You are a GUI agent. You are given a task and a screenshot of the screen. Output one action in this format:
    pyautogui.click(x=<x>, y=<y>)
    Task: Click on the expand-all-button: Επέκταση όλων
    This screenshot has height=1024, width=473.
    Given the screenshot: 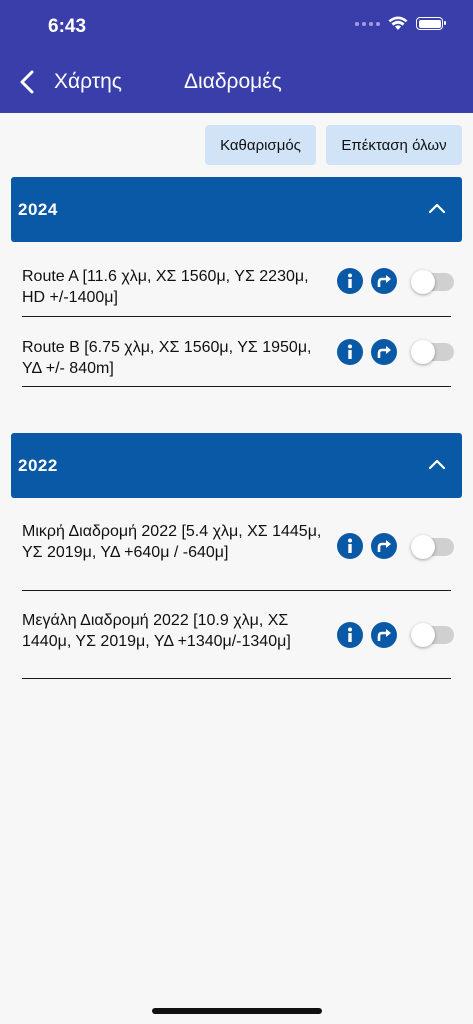 What is the action you would take?
    pyautogui.click(x=394, y=145)
    